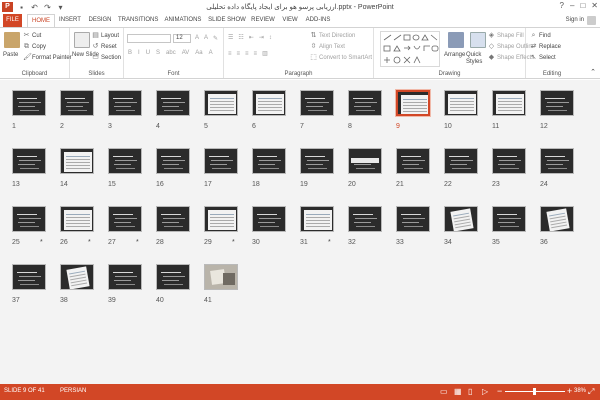  I want to click on normal-view-icon: ▭, so click(444, 391).